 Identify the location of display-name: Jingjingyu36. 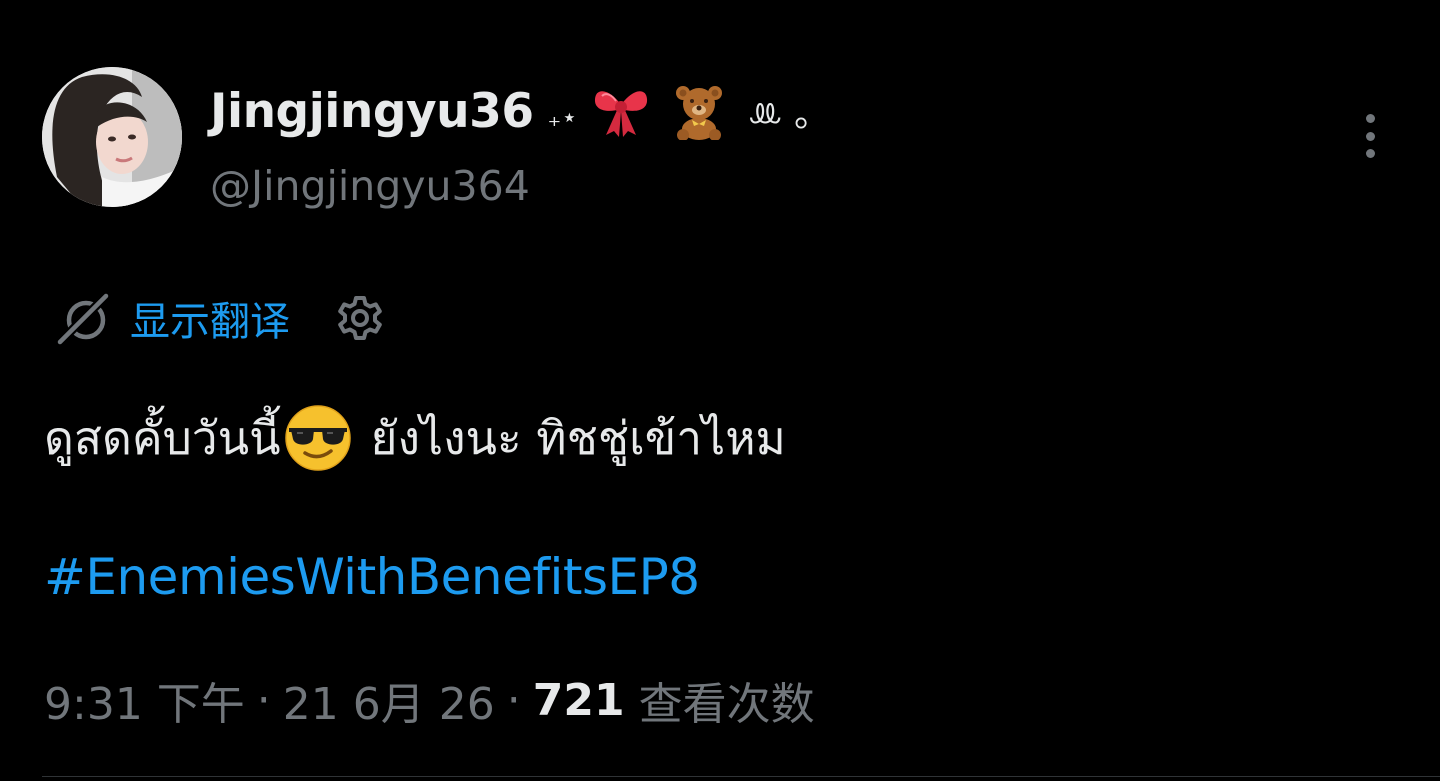
(372, 111).